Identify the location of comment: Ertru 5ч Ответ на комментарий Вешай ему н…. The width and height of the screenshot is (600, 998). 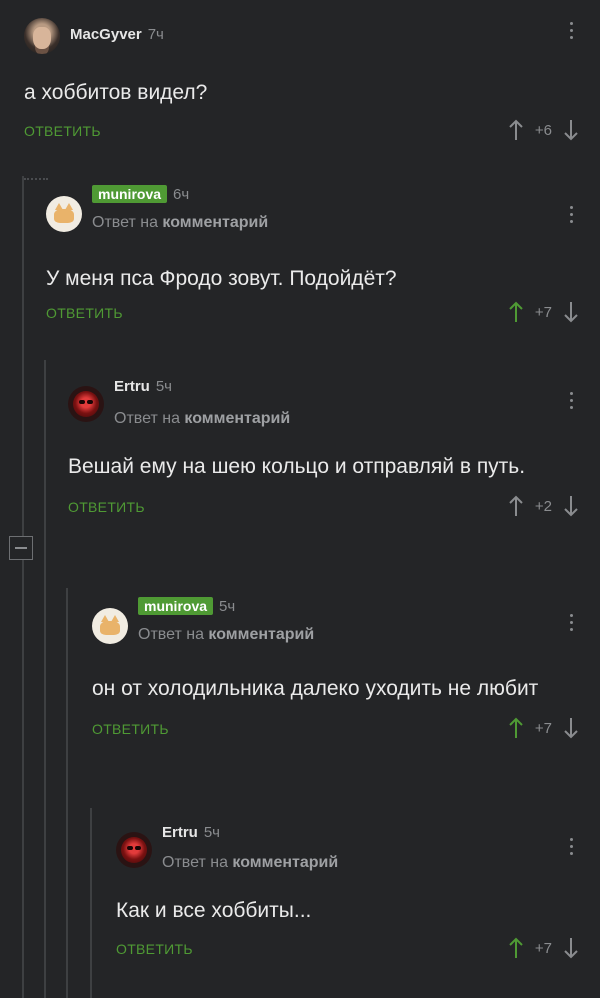
(334, 448).